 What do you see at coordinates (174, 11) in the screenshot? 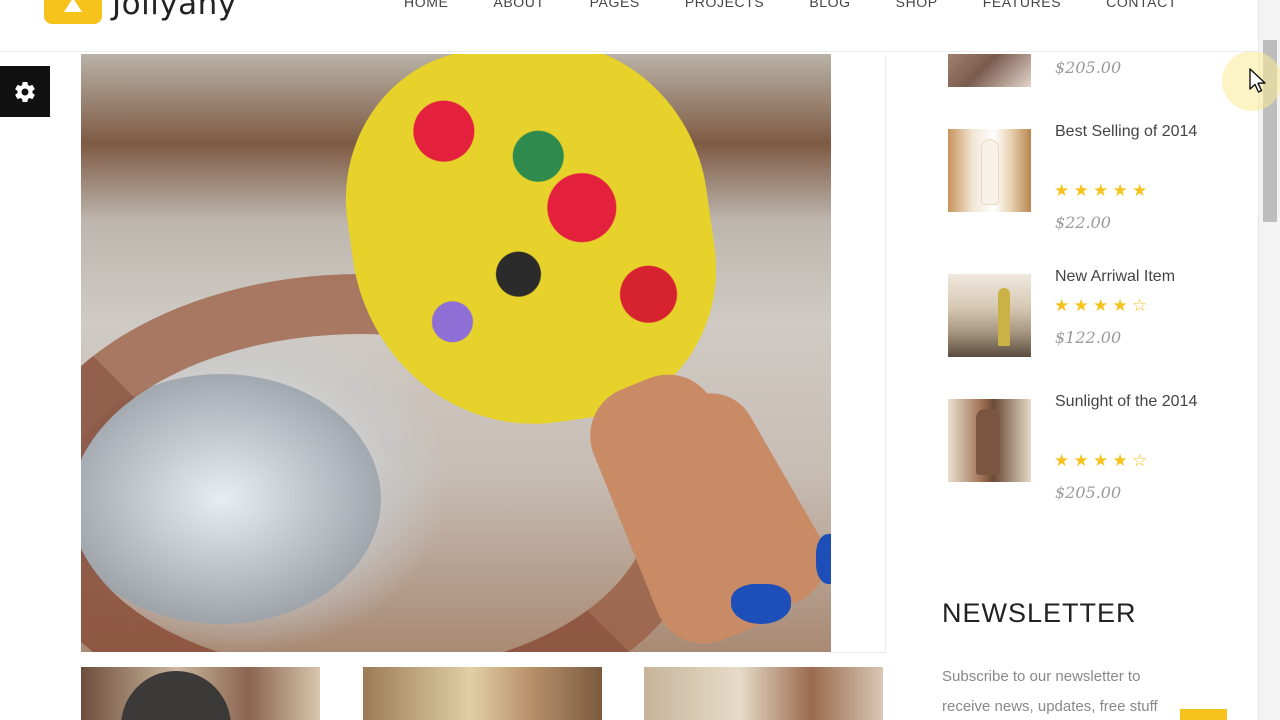
I see `brand-name: Jollyany` at bounding box center [174, 11].